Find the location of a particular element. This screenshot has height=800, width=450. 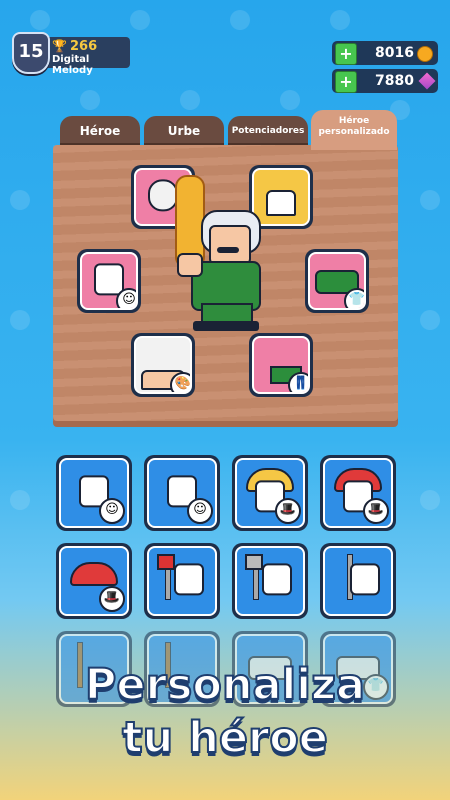

item-battleaxe is located at coordinates (270, 581).